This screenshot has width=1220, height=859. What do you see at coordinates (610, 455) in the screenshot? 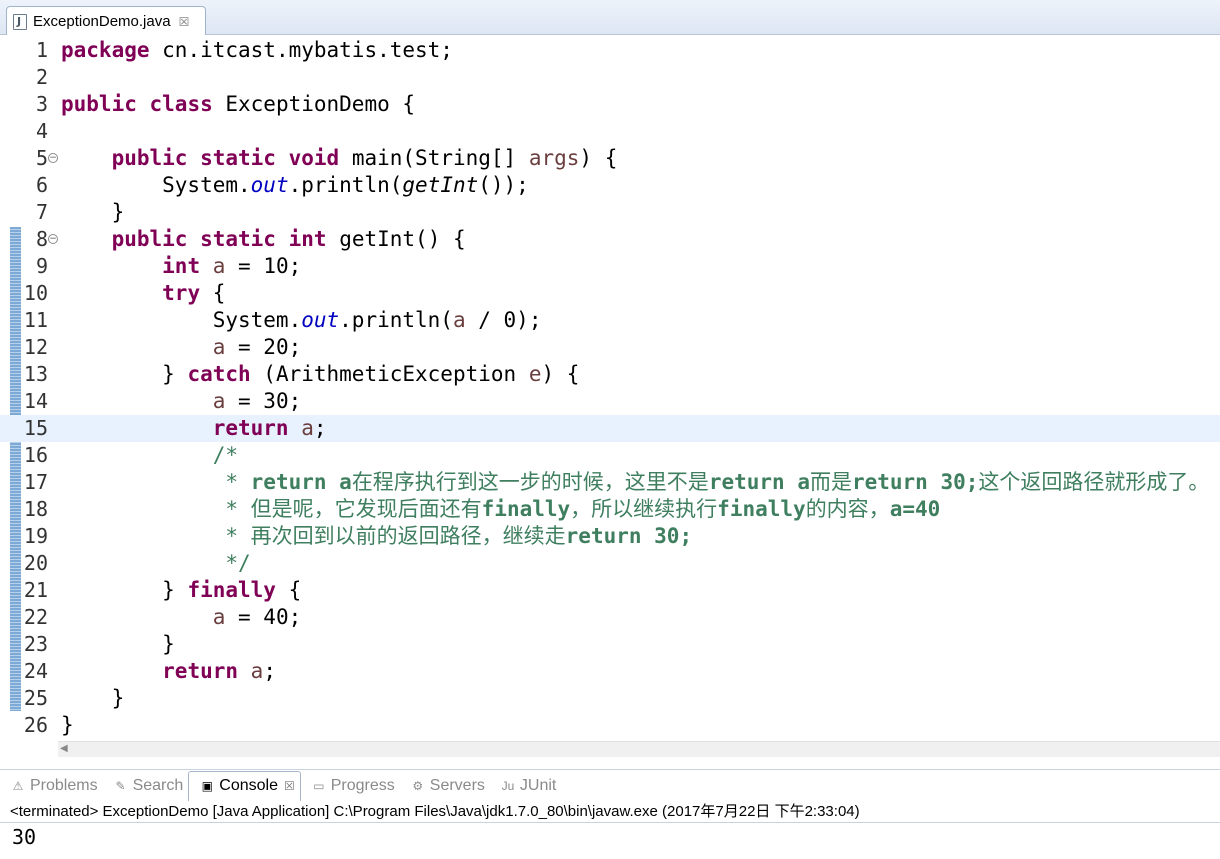
I see `code-line: 16 /*` at bounding box center [610, 455].